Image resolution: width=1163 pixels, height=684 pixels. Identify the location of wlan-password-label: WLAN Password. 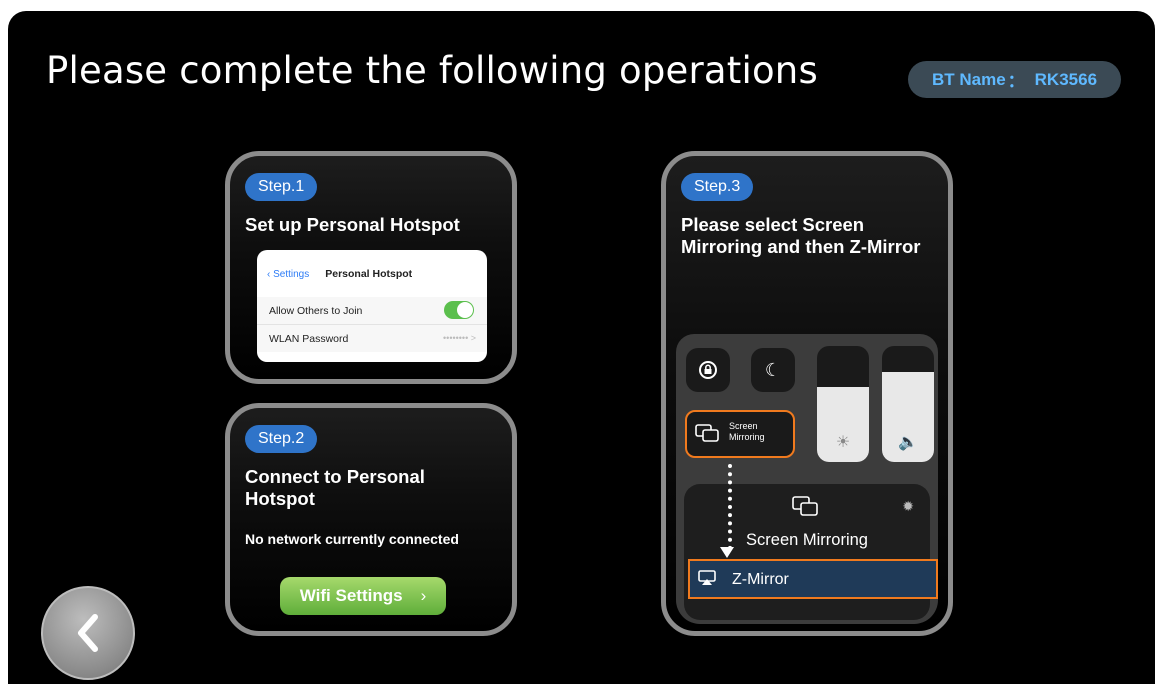
(309, 339).